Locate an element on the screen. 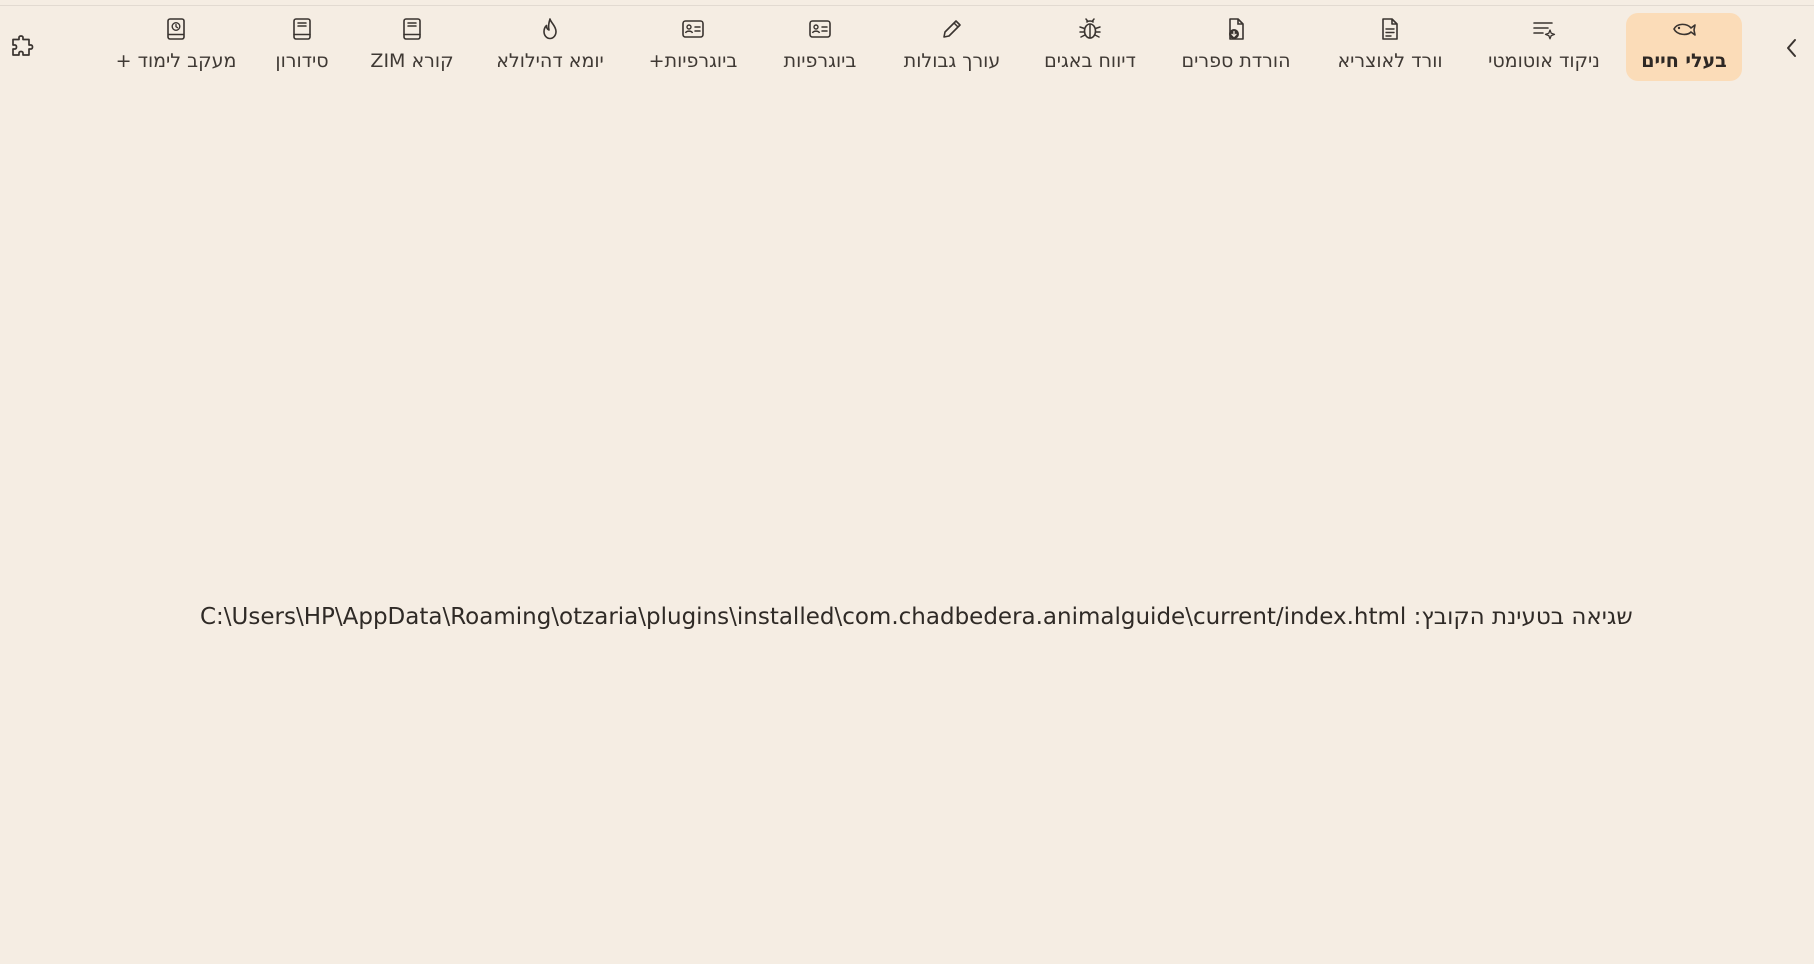  tab-bug-report: דיווח באגים is located at coordinates (1090, 47).